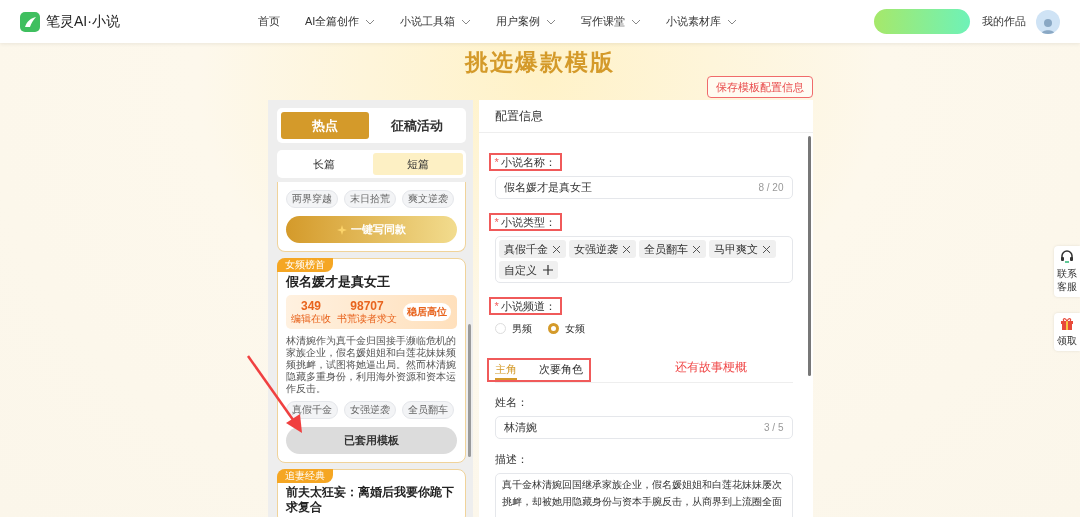 The width and height of the screenshot is (1080, 517). Describe the element at coordinates (427, 312) in the screenshot. I see `stats-badge: 稳居高位` at that location.